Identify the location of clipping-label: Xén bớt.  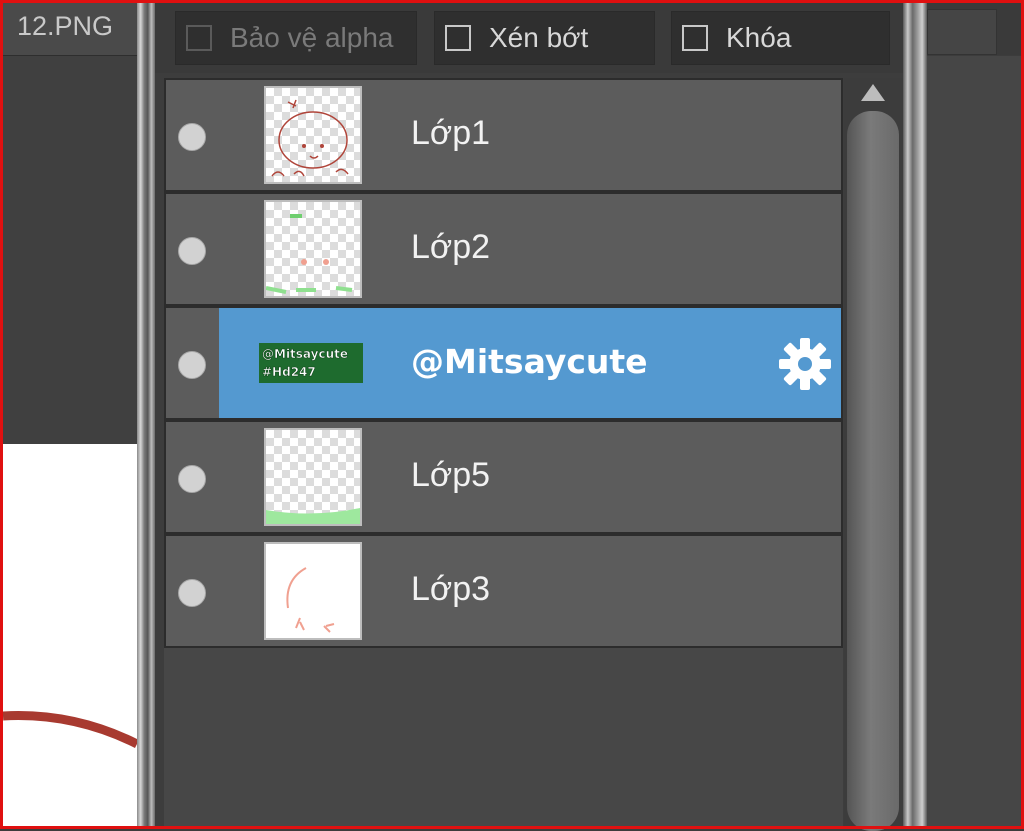
(539, 37).